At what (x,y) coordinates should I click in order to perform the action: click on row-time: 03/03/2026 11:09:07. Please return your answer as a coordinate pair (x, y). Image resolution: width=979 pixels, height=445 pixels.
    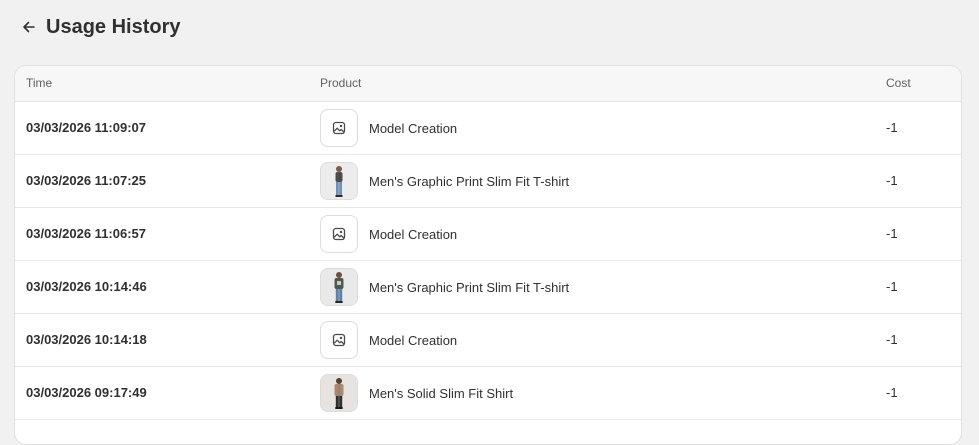
    Looking at the image, I should click on (86, 127).